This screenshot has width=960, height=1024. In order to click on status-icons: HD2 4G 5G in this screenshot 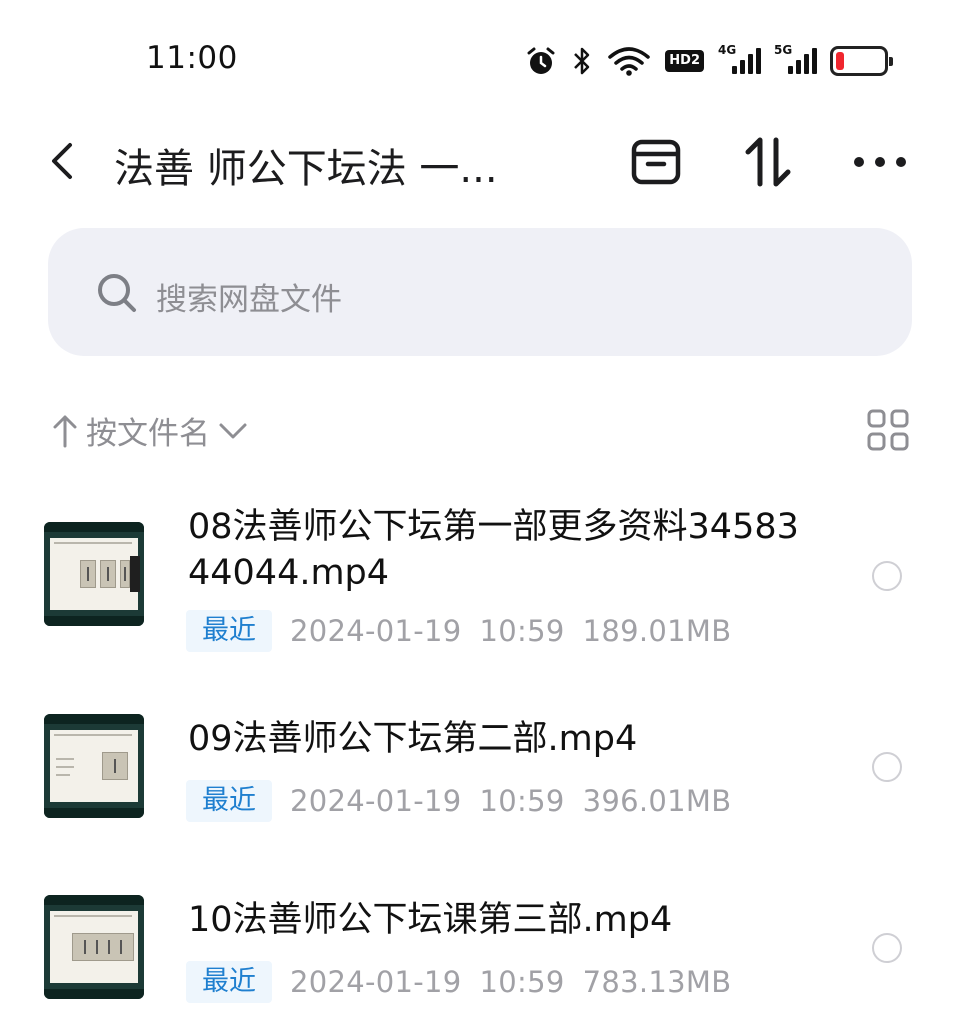, I will do `click(709, 61)`.